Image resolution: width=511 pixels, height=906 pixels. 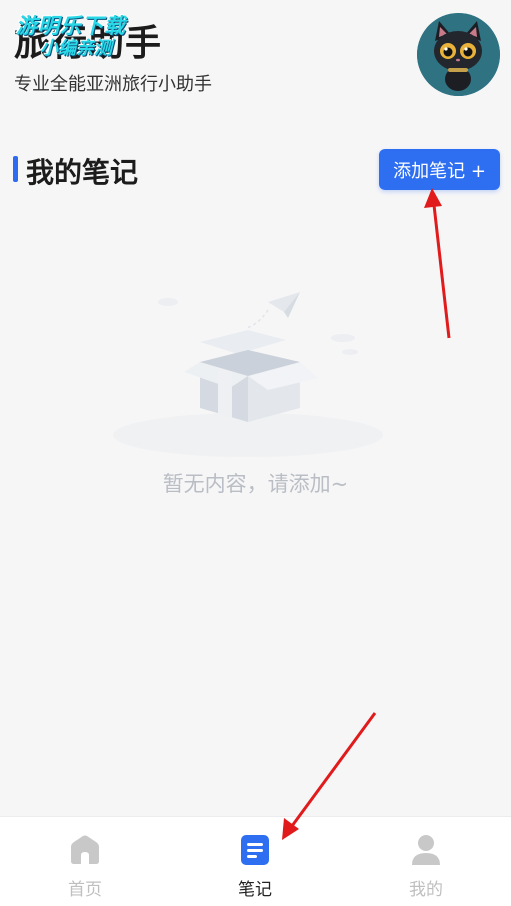 I want to click on cat-avatar-icon, so click(x=458, y=54).